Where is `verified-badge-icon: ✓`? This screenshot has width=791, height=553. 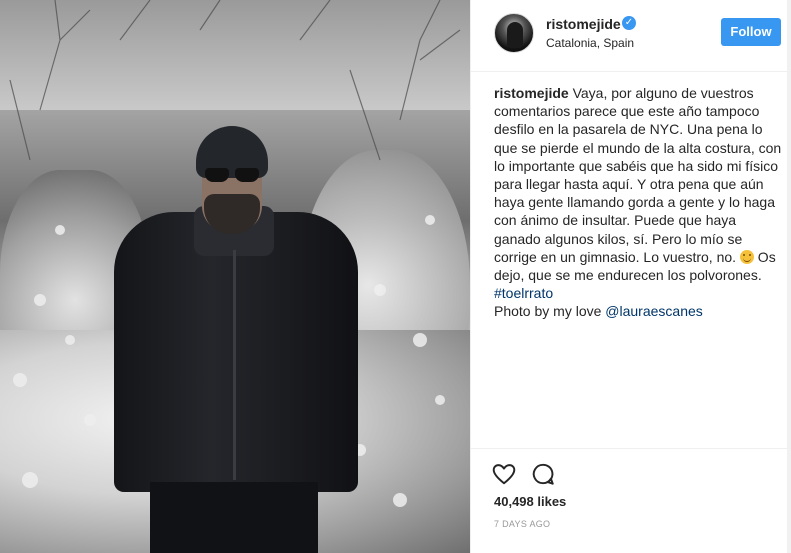 verified-badge-icon: ✓ is located at coordinates (629, 23).